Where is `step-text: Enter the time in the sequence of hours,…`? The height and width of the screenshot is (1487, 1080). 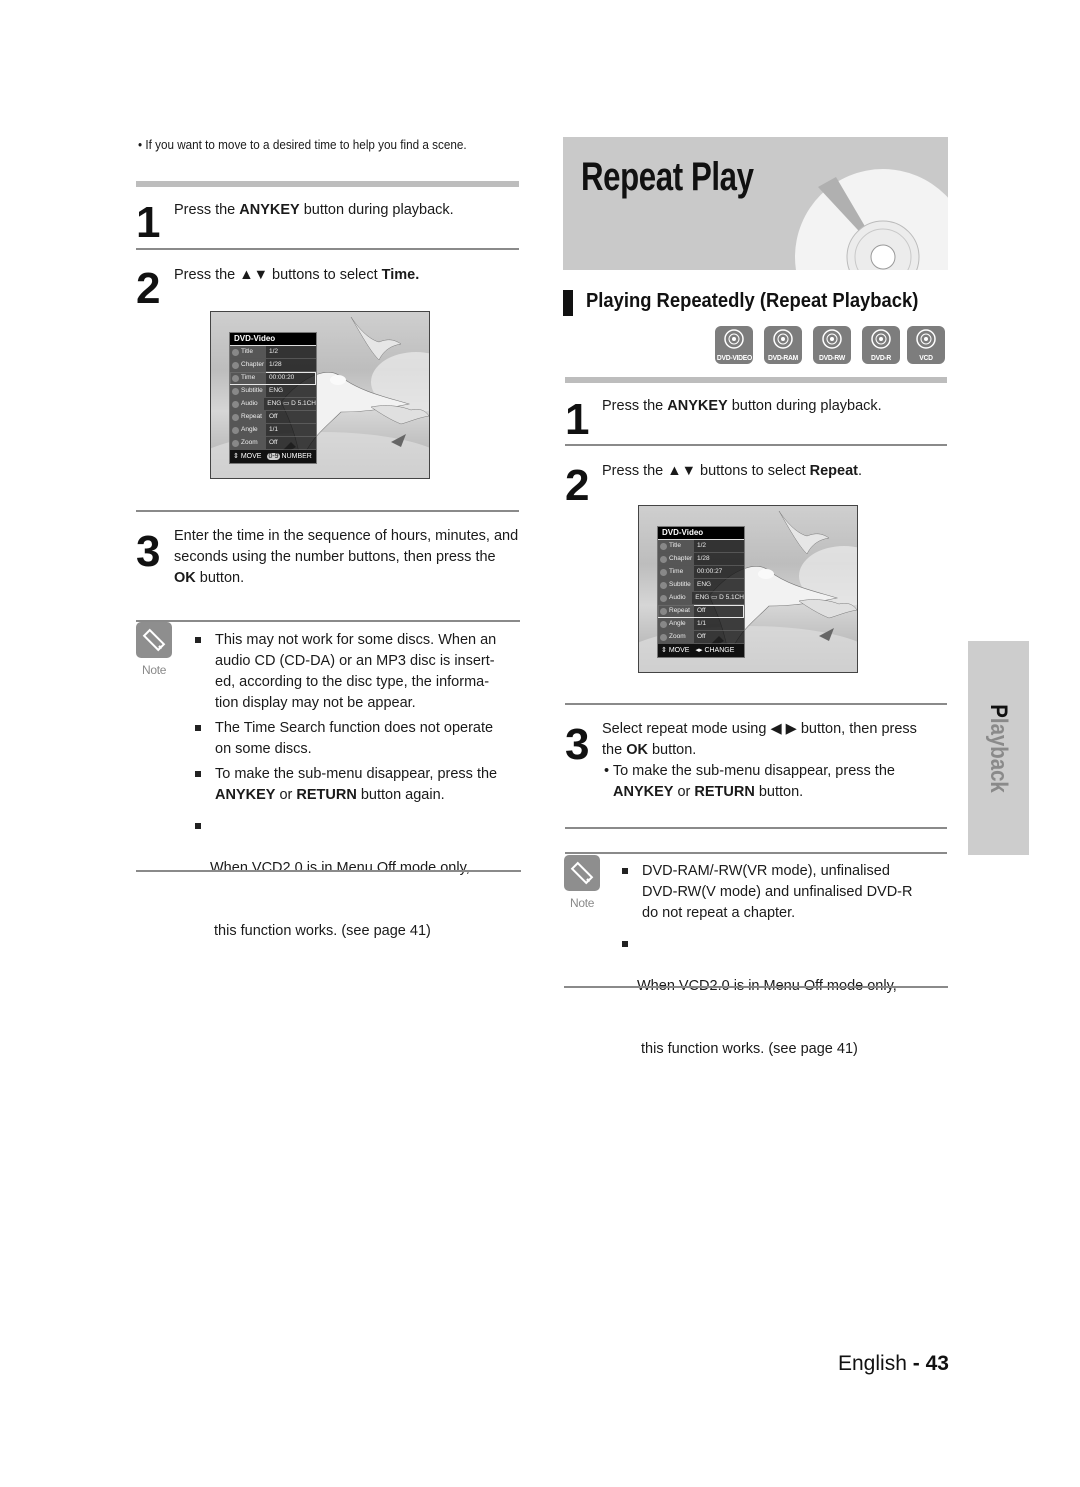
step-text: Enter the time in the sequence of hours,… is located at coordinates (346, 557).